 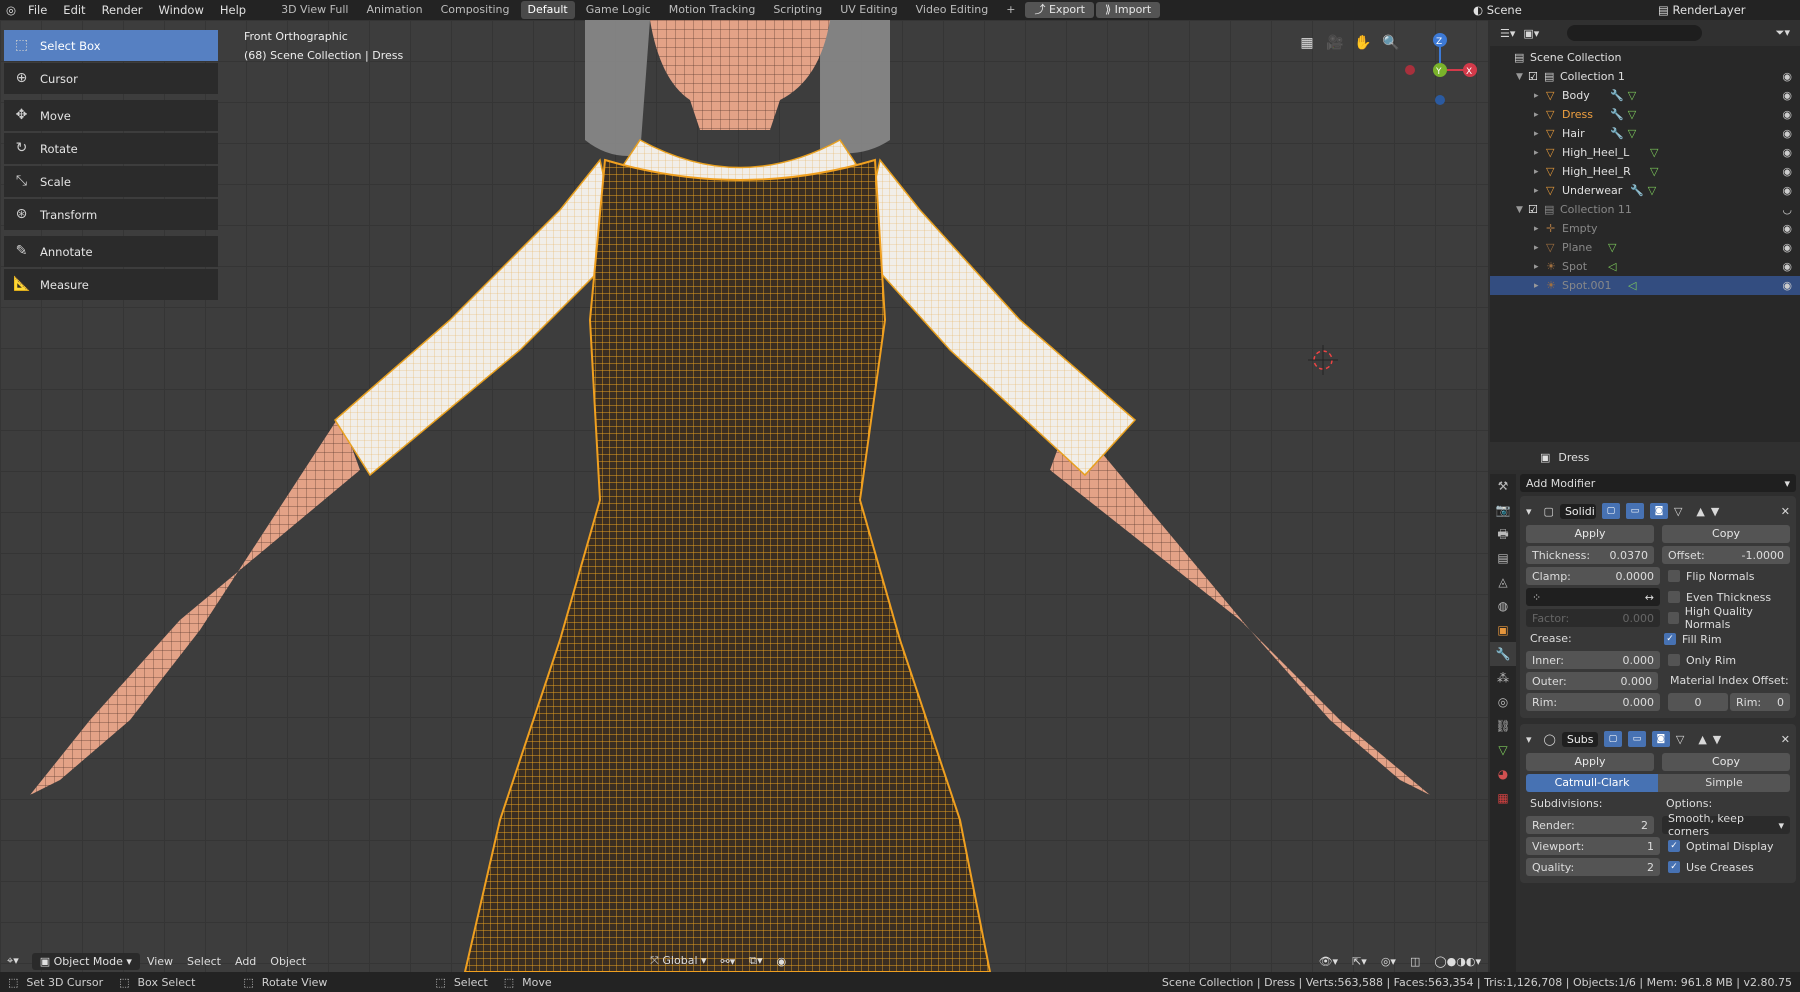 What do you see at coordinates (1359, 961) in the screenshot?
I see `gizmo-toggle-icon: ⇱▾` at bounding box center [1359, 961].